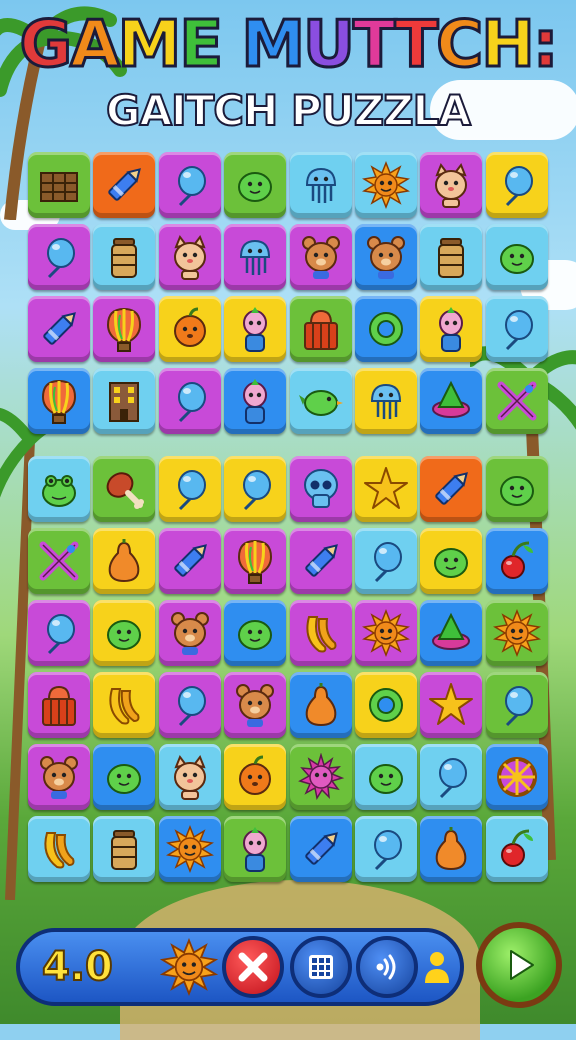 This screenshot has height=1040, width=576. I want to click on score-display: 4.0, so click(77, 967).